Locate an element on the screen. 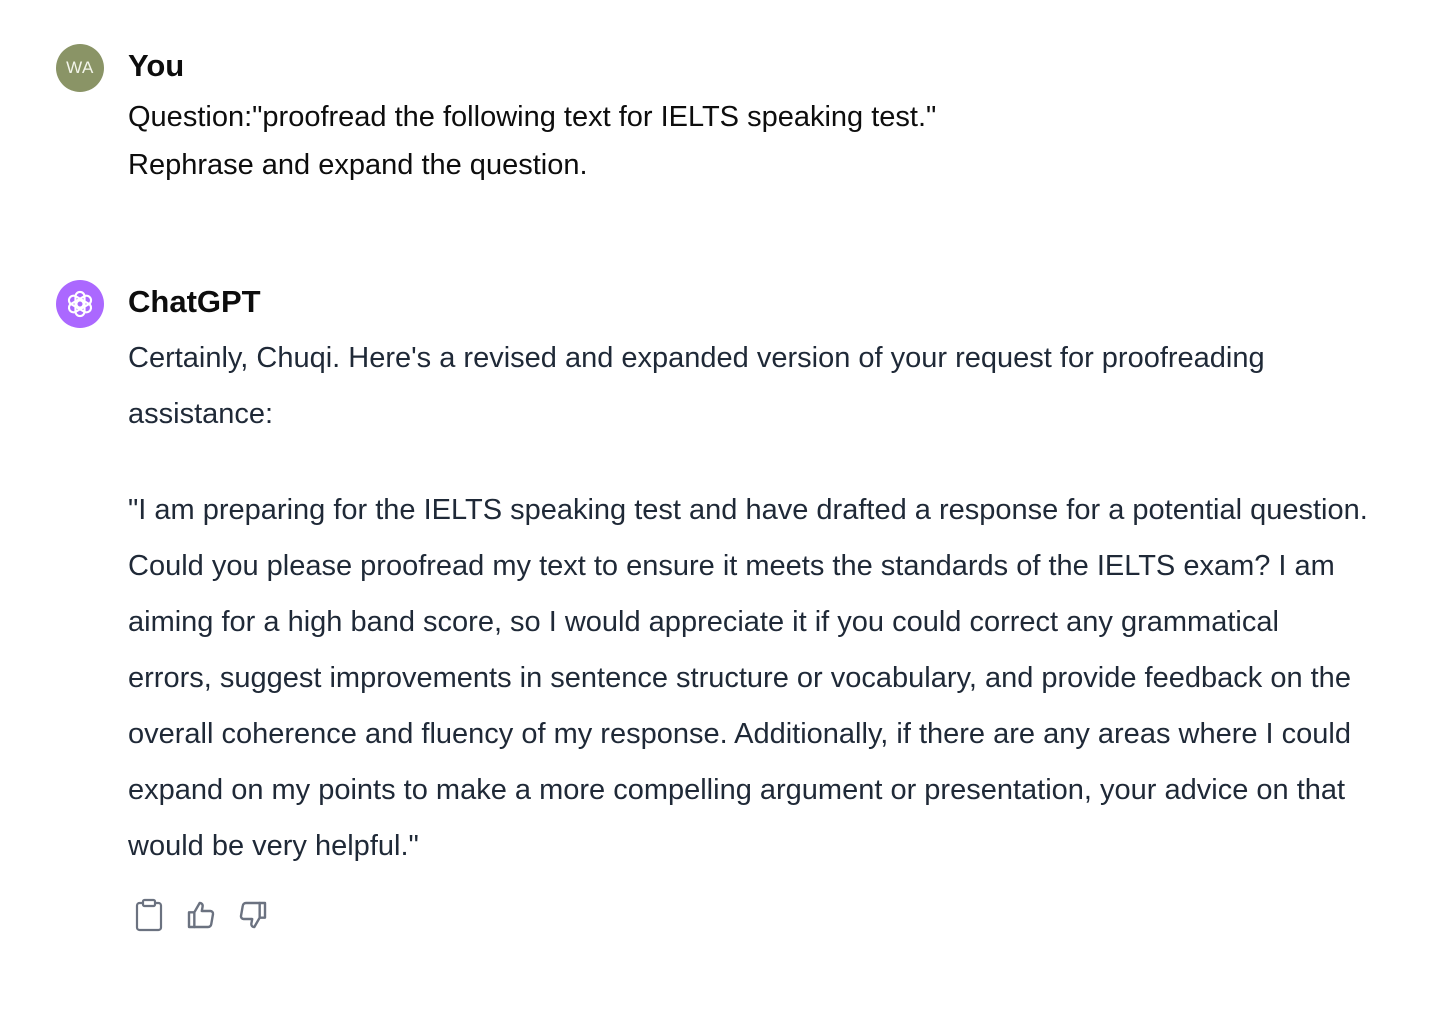  openai-logo-icon is located at coordinates (80, 304).